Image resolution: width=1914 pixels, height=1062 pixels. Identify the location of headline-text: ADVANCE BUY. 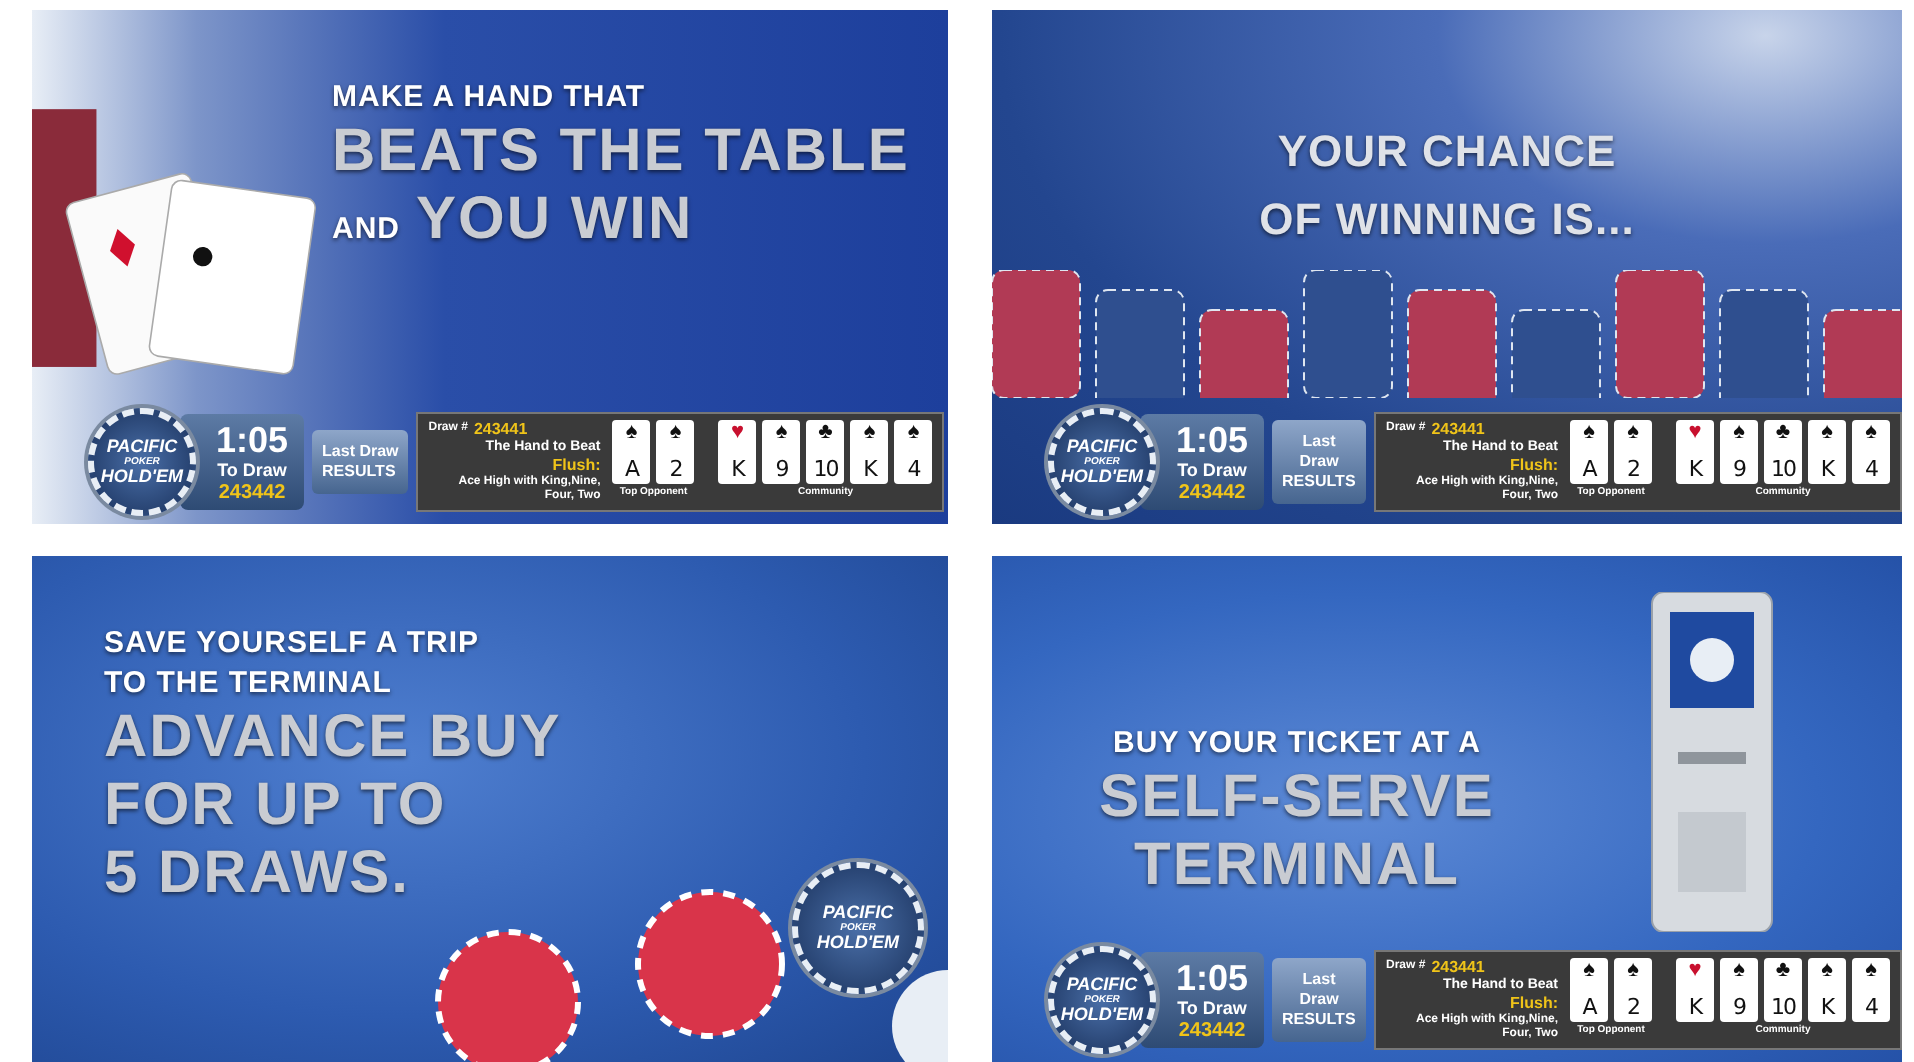
(333, 738).